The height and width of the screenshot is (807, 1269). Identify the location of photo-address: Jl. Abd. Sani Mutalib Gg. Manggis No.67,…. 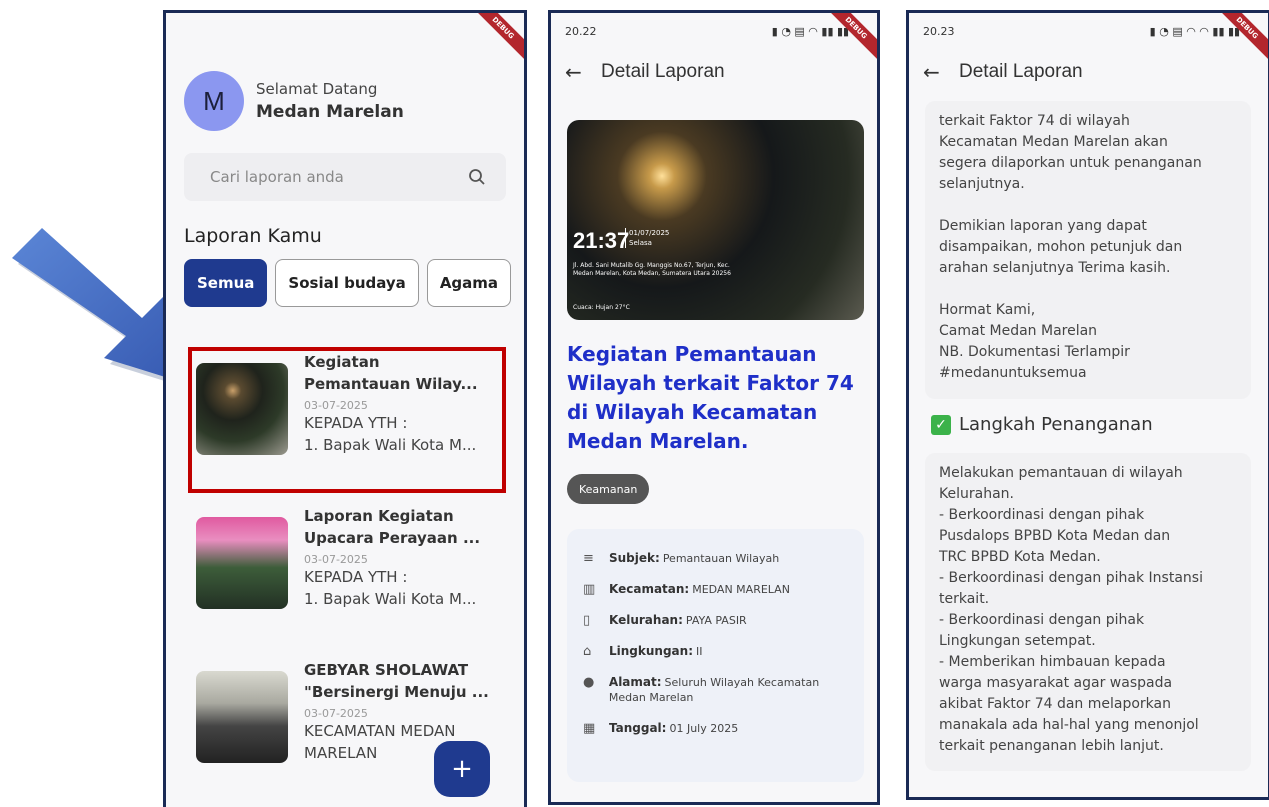
(652, 269).